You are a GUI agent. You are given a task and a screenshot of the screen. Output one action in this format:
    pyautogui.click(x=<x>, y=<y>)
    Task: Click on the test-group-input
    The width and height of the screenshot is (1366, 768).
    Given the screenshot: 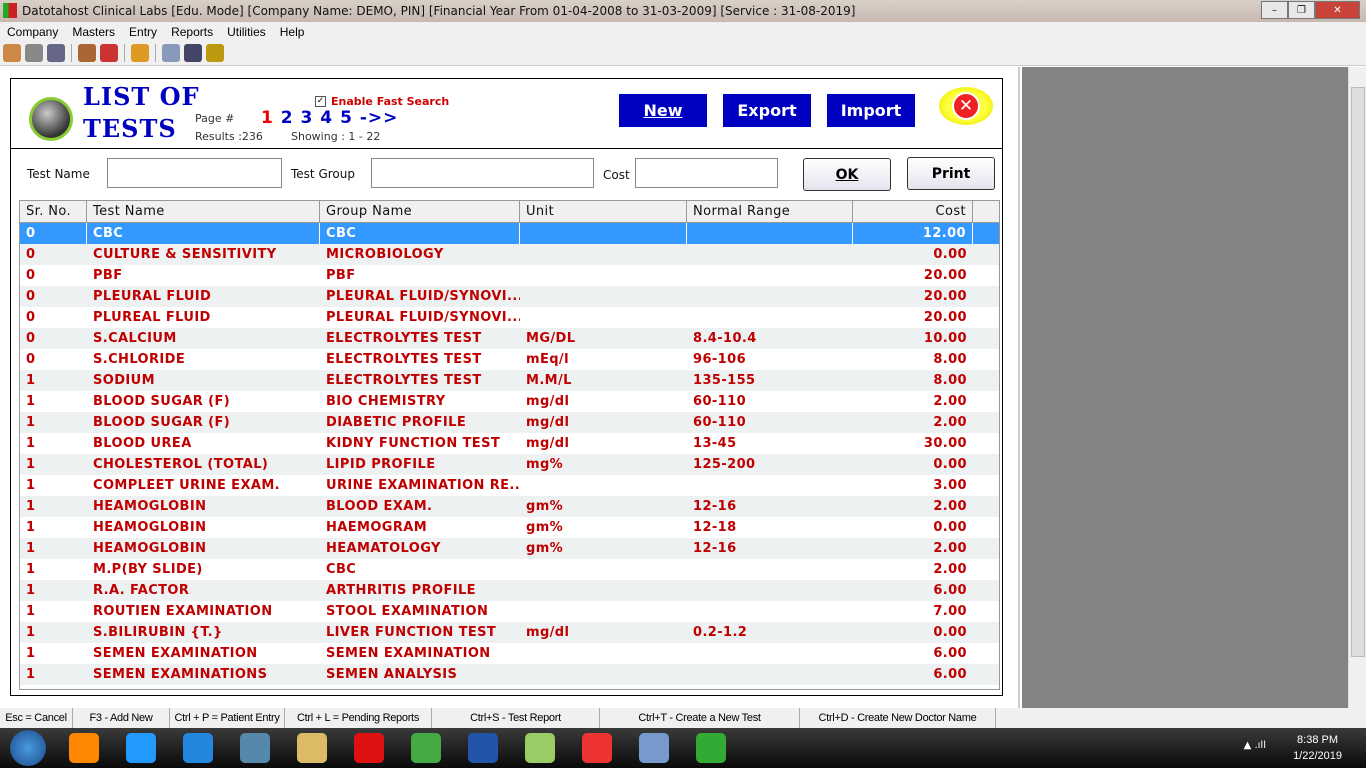 What is the action you would take?
    pyautogui.click(x=482, y=173)
    